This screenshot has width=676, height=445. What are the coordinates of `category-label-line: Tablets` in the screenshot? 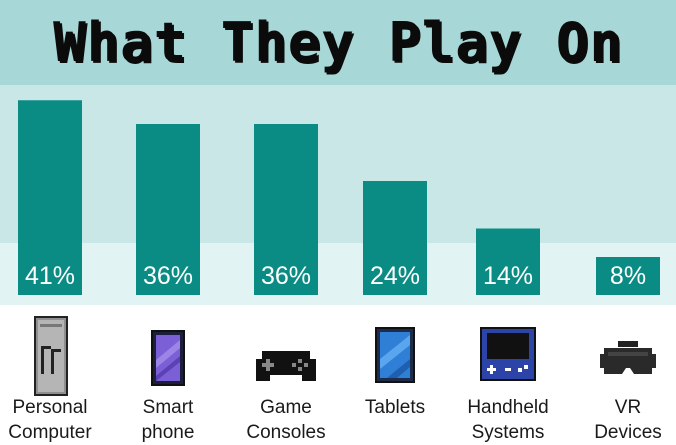 It's located at (395, 407).